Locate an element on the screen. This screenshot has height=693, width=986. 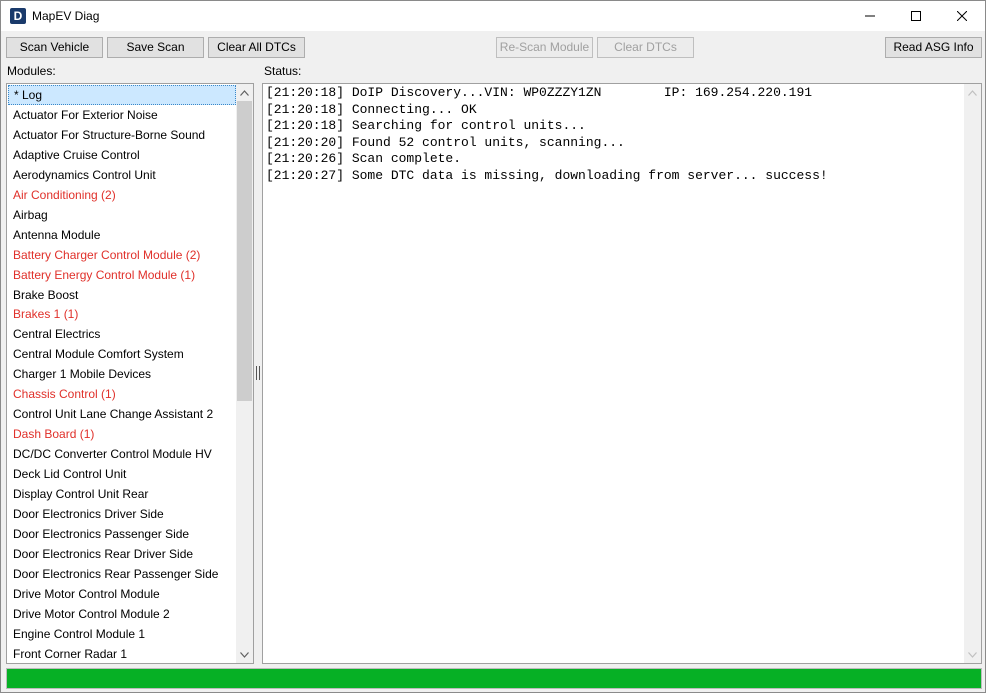
progress-fill is located at coordinates (494, 678).